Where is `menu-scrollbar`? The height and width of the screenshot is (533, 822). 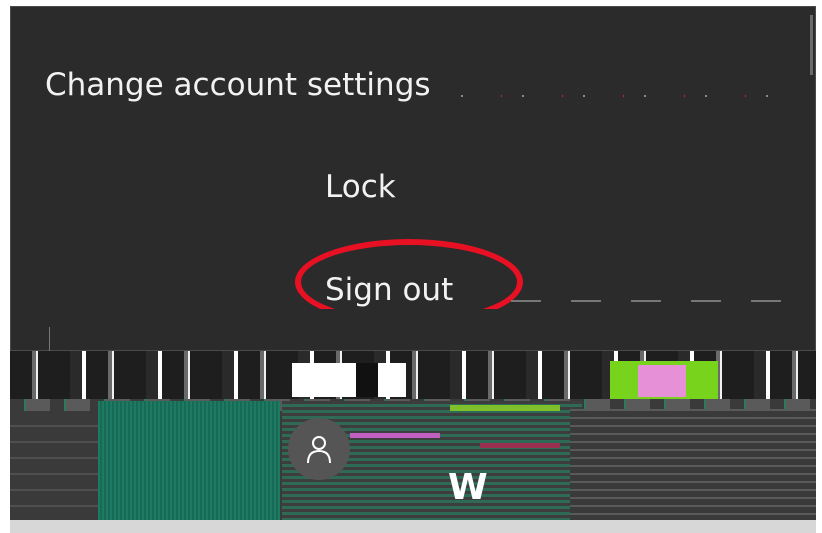
menu-scrollbar is located at coordinates (811, 45).